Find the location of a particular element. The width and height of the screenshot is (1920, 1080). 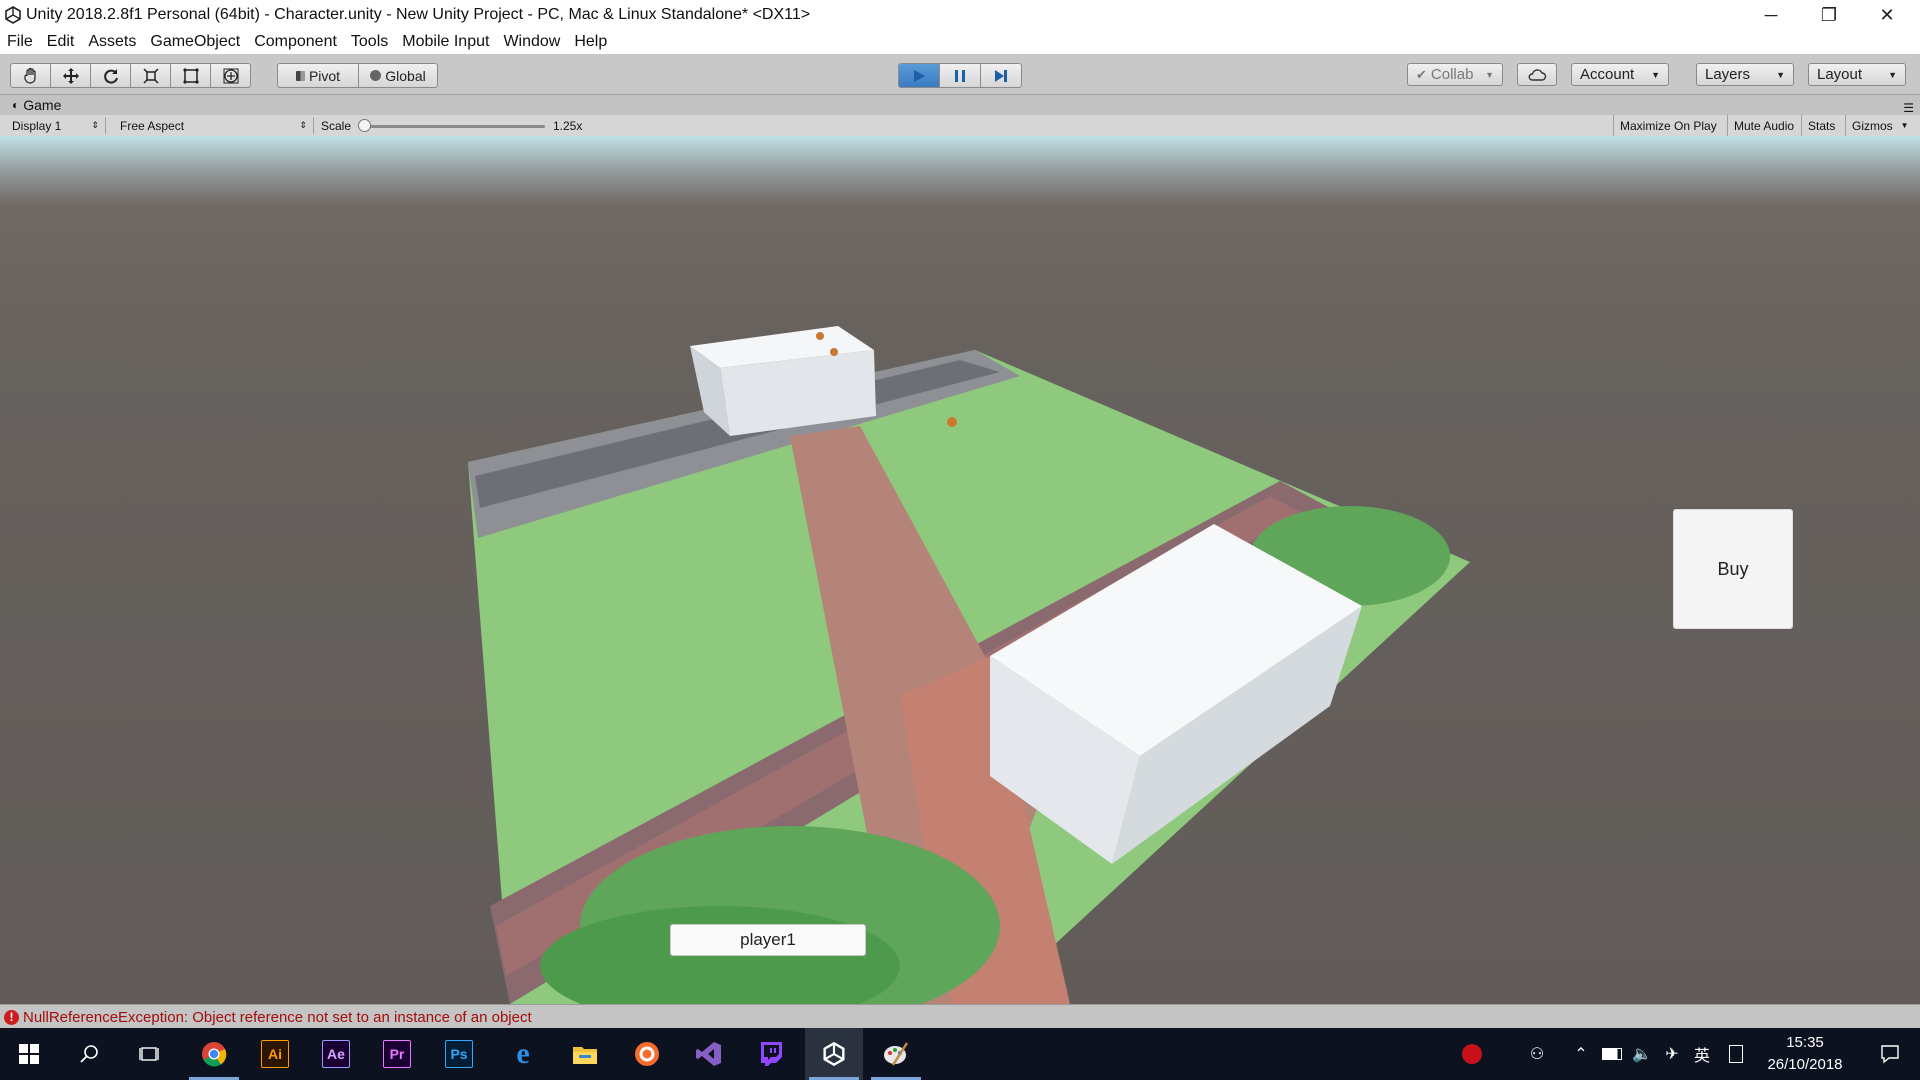

collab-dropdown: ✔ Collab ▼ is located at coordinates (1455, 74).